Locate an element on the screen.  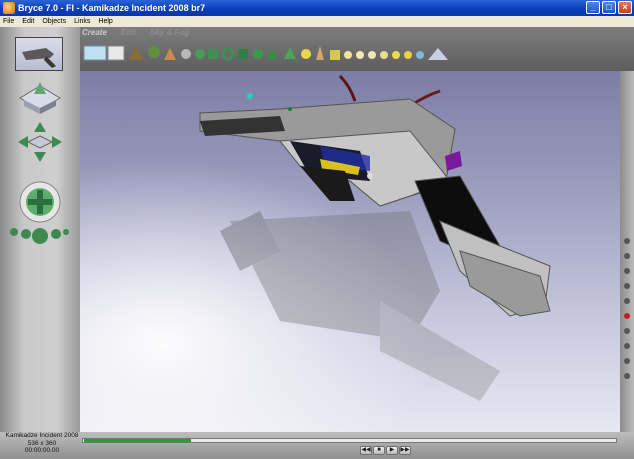
zoom-sphere-icon is located at coordinates (39, 236).